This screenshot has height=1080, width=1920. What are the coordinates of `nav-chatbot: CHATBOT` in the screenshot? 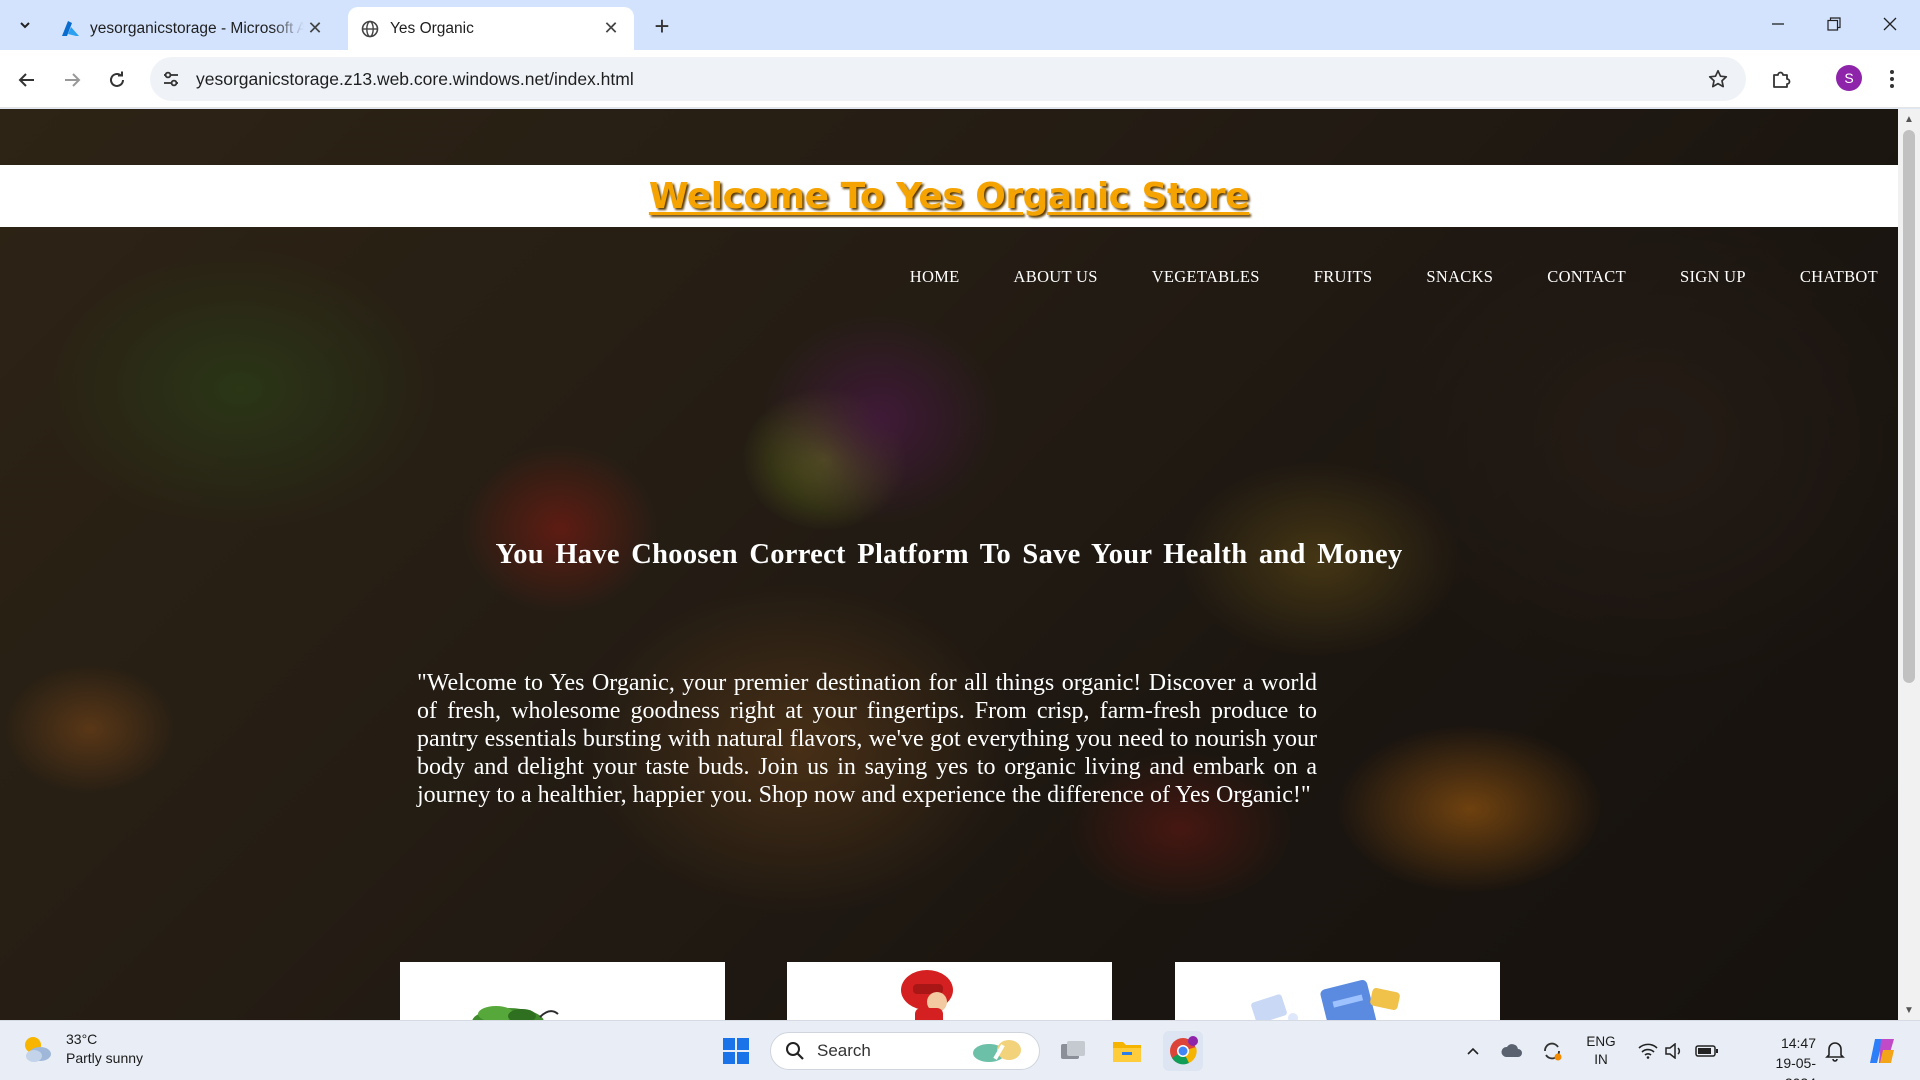 It's located at (1839, 277).